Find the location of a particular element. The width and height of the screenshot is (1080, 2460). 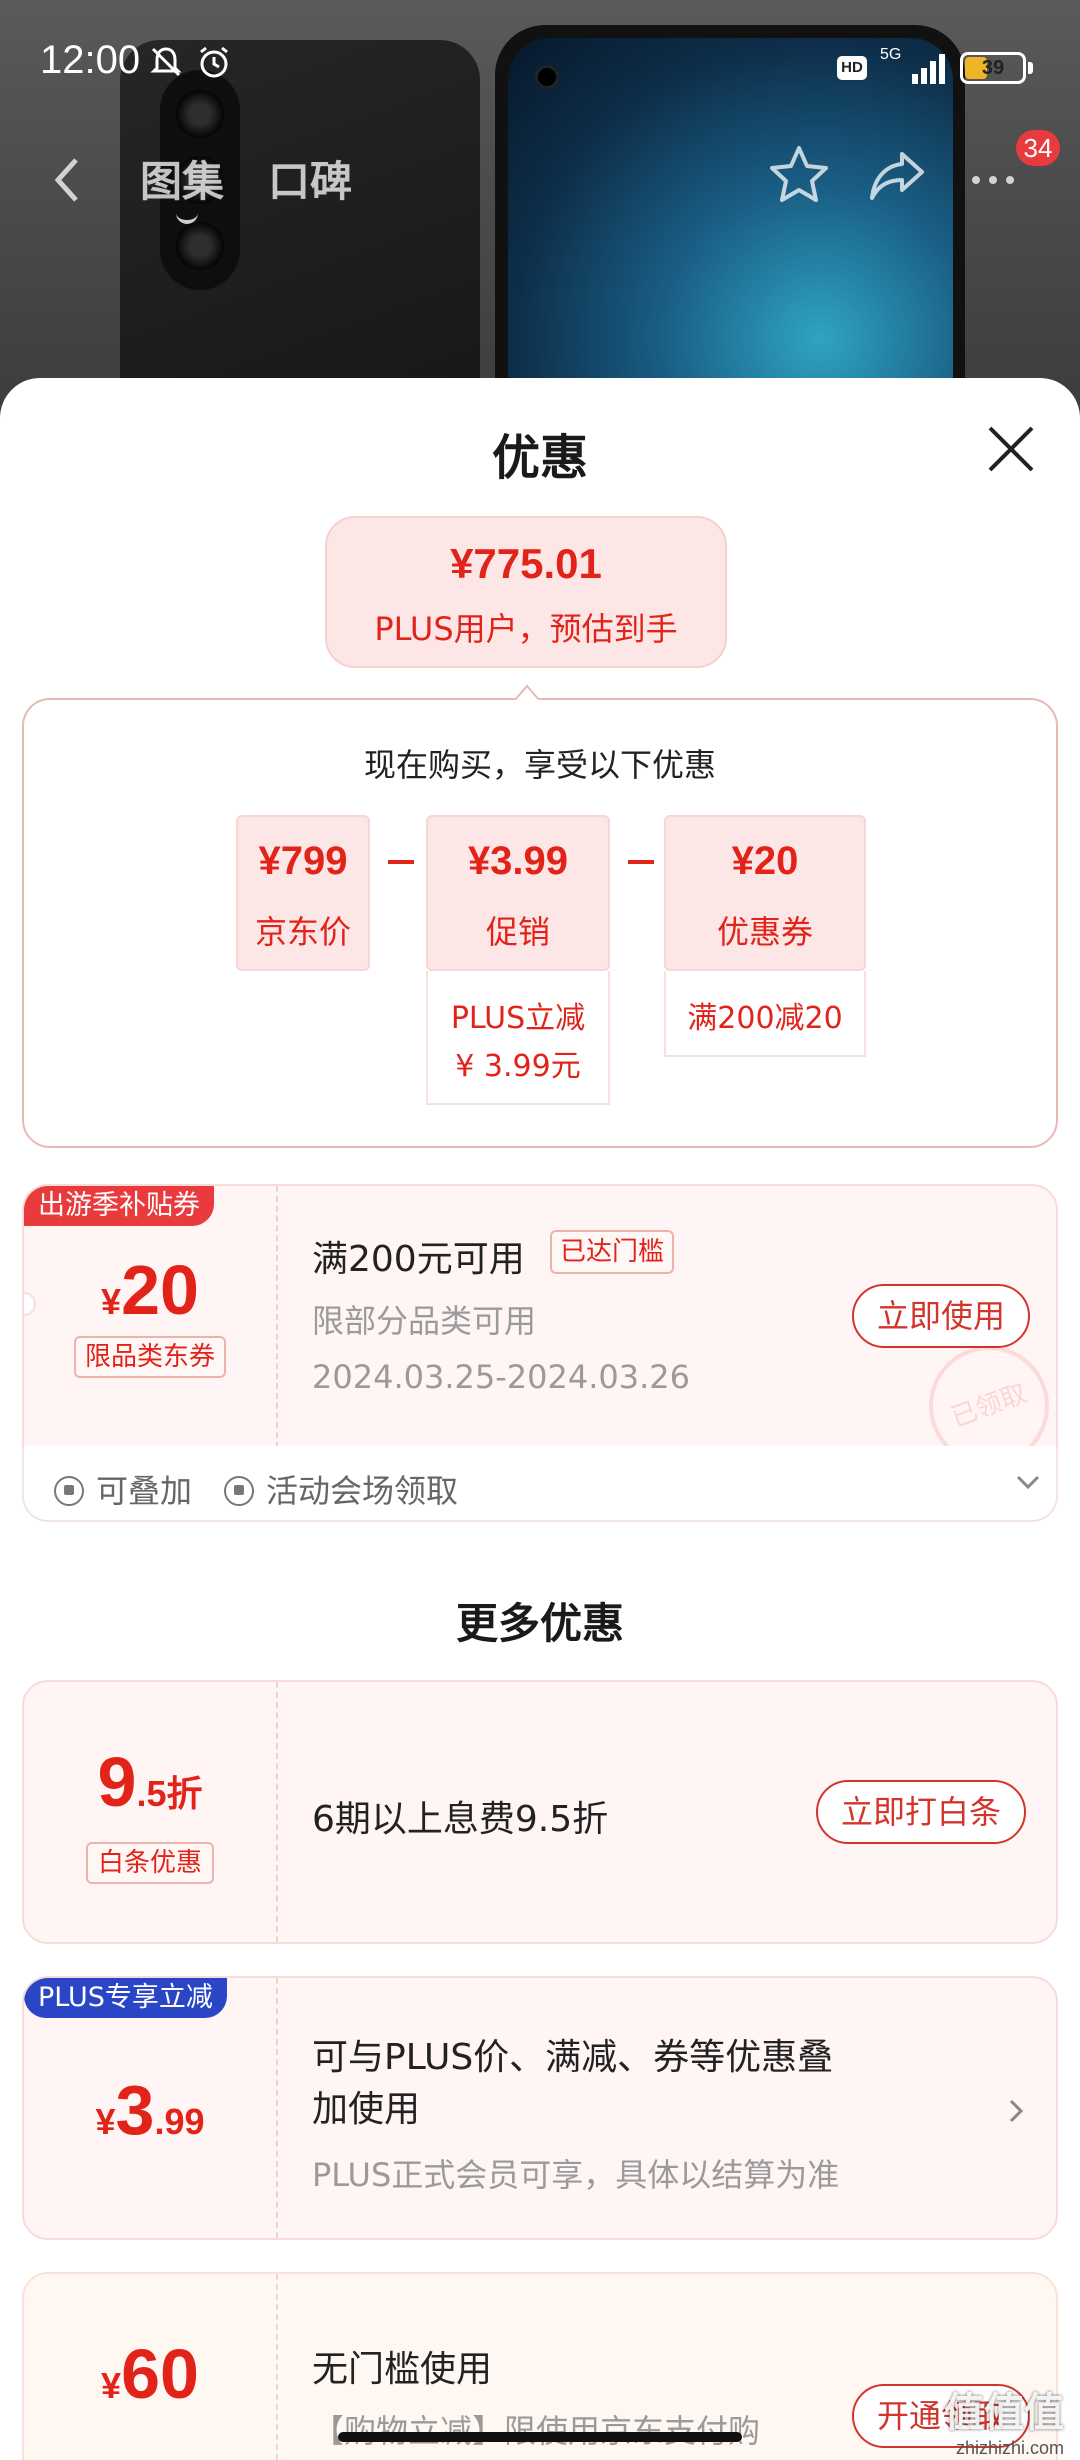

pill-pointer is located at coordinates (527, 693).